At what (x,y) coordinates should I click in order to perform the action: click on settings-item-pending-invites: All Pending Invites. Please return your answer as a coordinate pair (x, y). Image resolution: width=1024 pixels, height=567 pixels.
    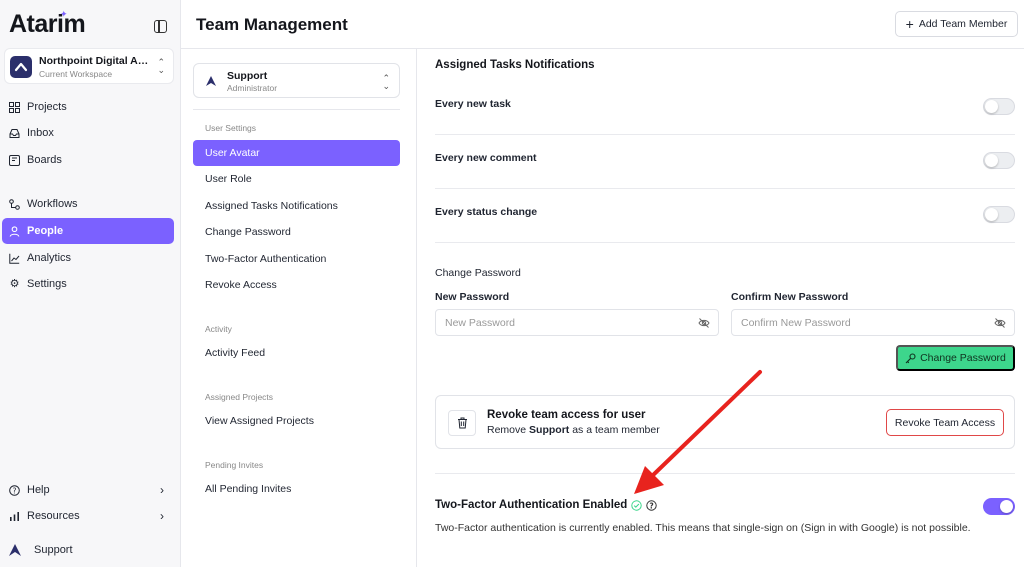
    Looking at the image, I should click on (296, 489).